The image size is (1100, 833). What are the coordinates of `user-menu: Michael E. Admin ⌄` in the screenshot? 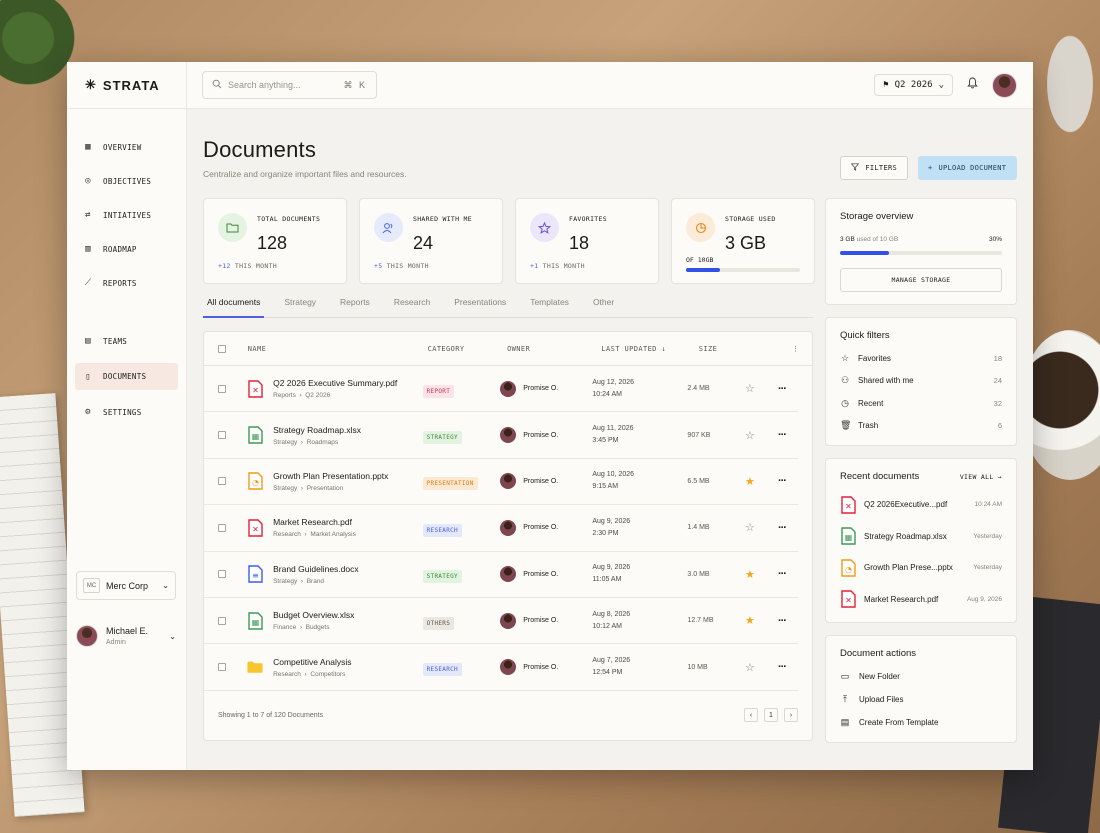 It's located at (126, 636).